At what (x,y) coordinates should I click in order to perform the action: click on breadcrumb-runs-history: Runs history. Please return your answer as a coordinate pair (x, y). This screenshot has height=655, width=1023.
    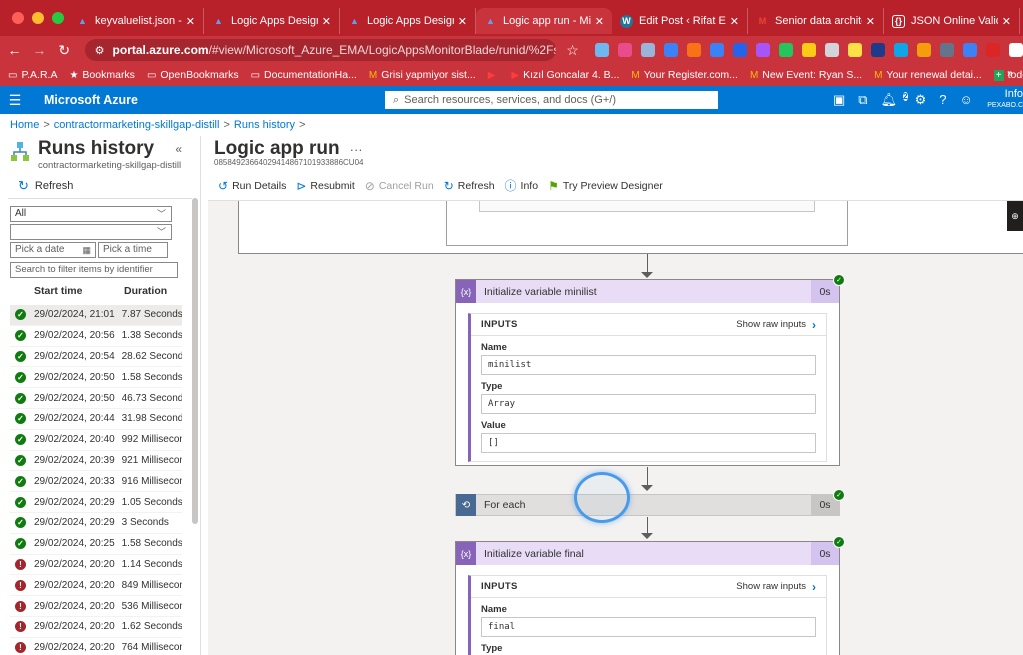
    Looking at the image, I should click on (264, 125).